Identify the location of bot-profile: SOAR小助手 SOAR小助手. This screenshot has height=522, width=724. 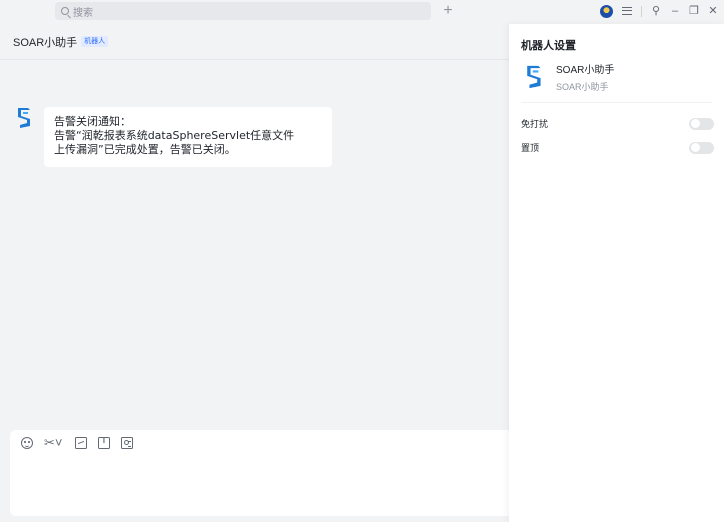
(569, 78).